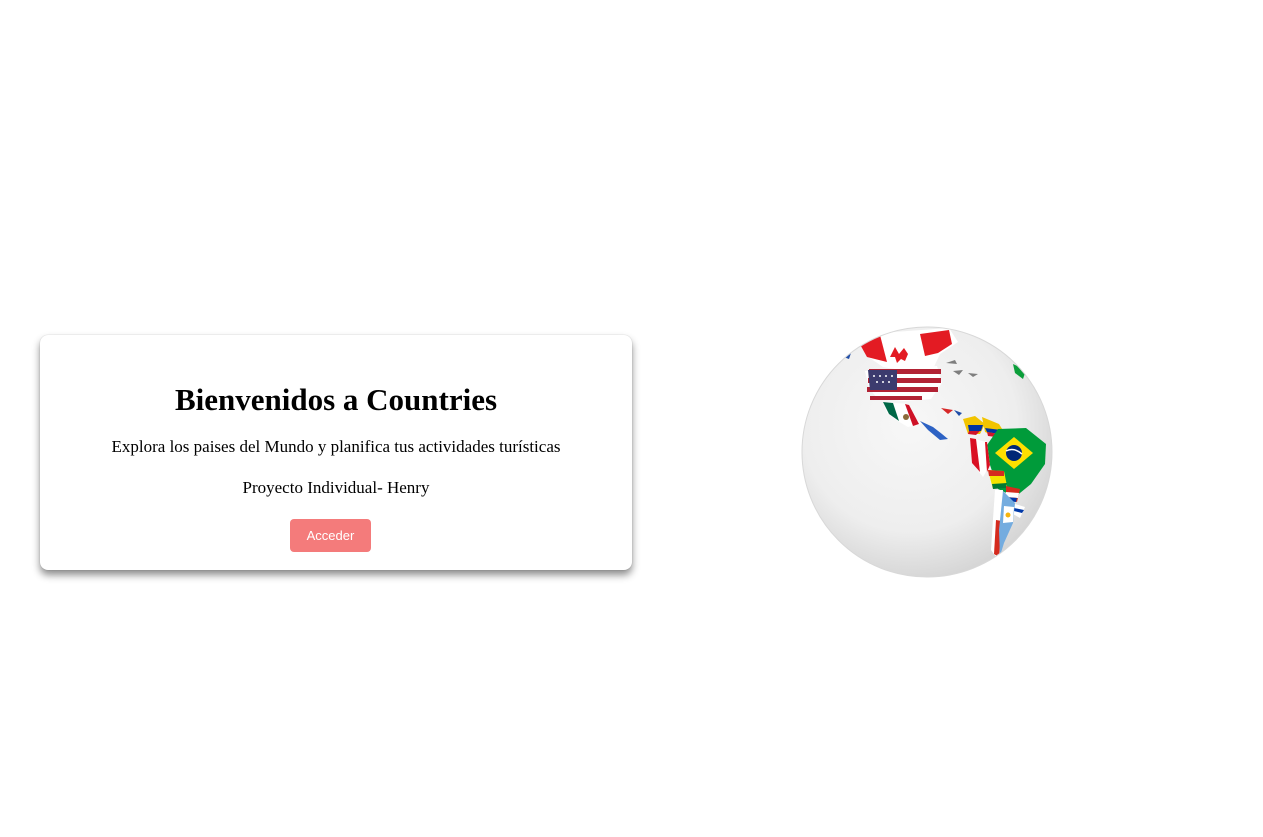 This screenshot has width=1263, height=837. I want to click on access-button: Acceder, so click(330, 535).